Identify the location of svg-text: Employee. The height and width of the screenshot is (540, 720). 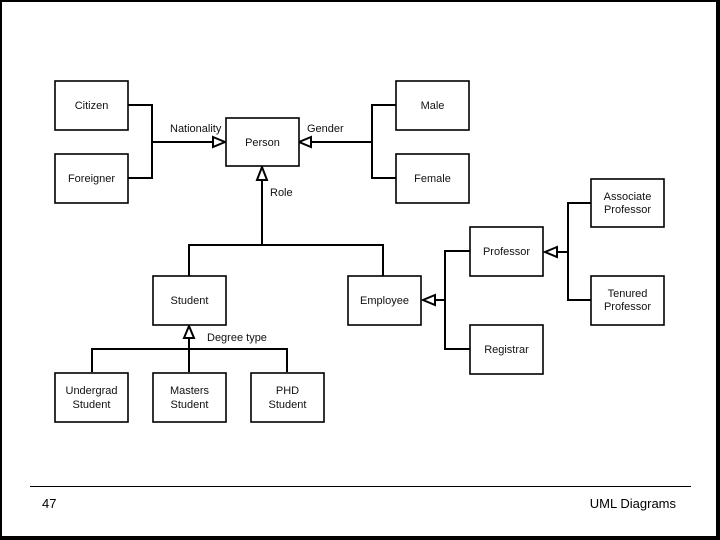
(384, 301).